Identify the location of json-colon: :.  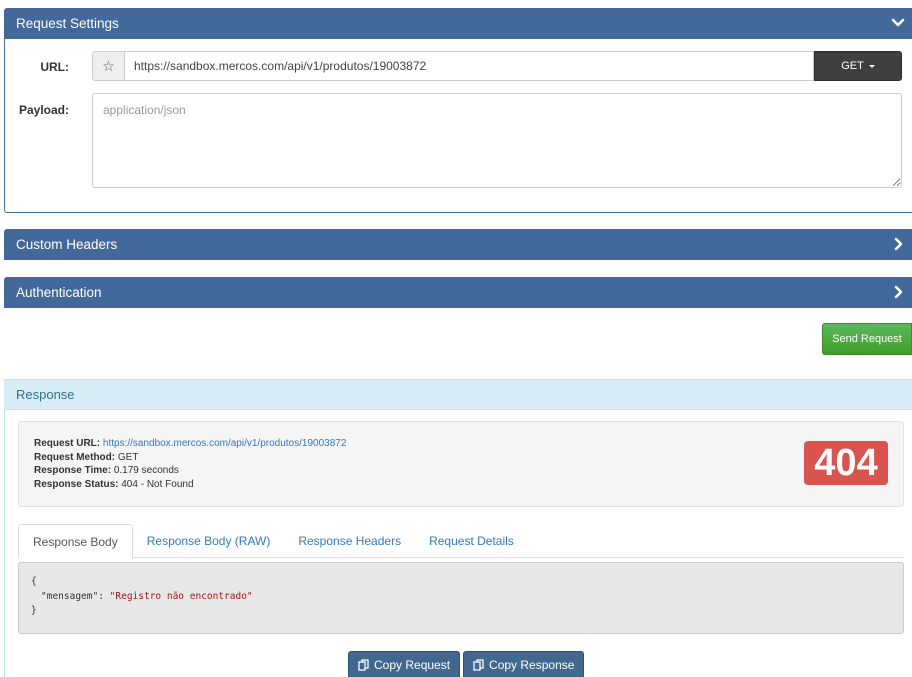
(104, 596).